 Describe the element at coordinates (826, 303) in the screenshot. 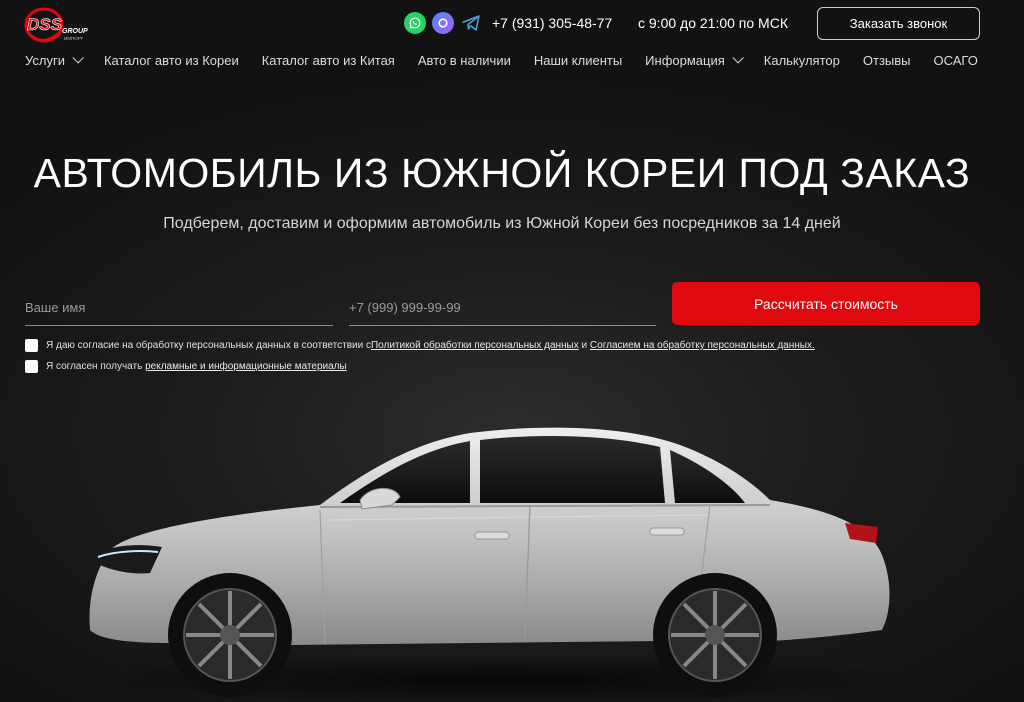

I see `calculate-cost-button: Рассчитать стоимость` at that location.